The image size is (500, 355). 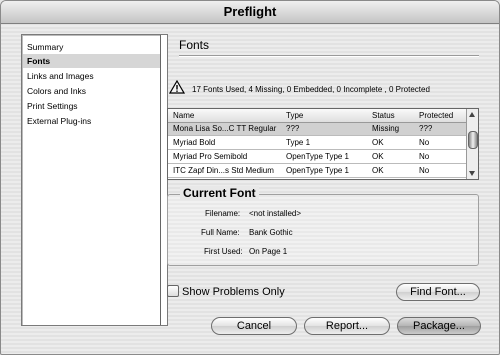 I want to click on scroll-up-arrow-icon, so click(x=472, y=114).